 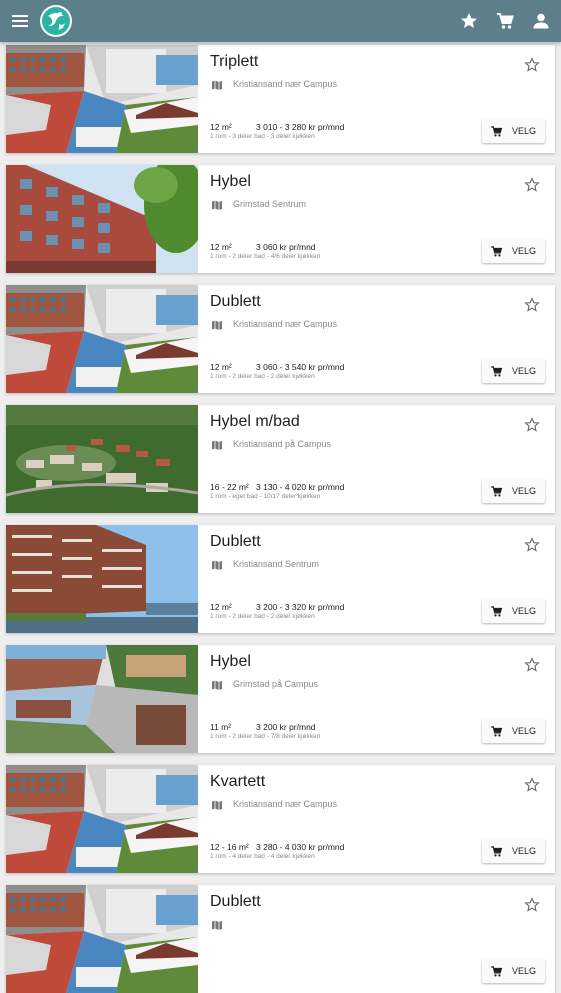 I want to click on listing-price: 3 130 - 4 020 kr pr/mnd, so click(x=300, y=487).